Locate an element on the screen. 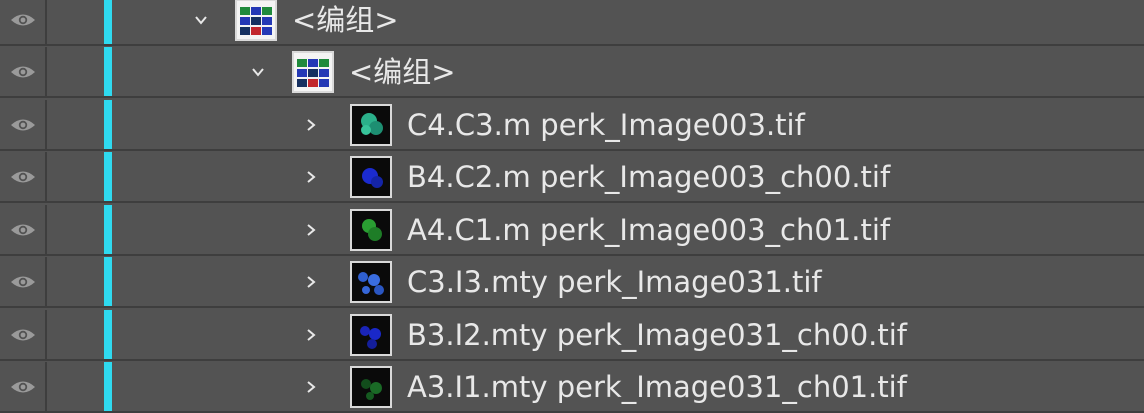 The width and height of the screenshot is (1144, 413). layer-name: C3.I3.mty perk_Image031.tif is located at coordinates (614, 282).